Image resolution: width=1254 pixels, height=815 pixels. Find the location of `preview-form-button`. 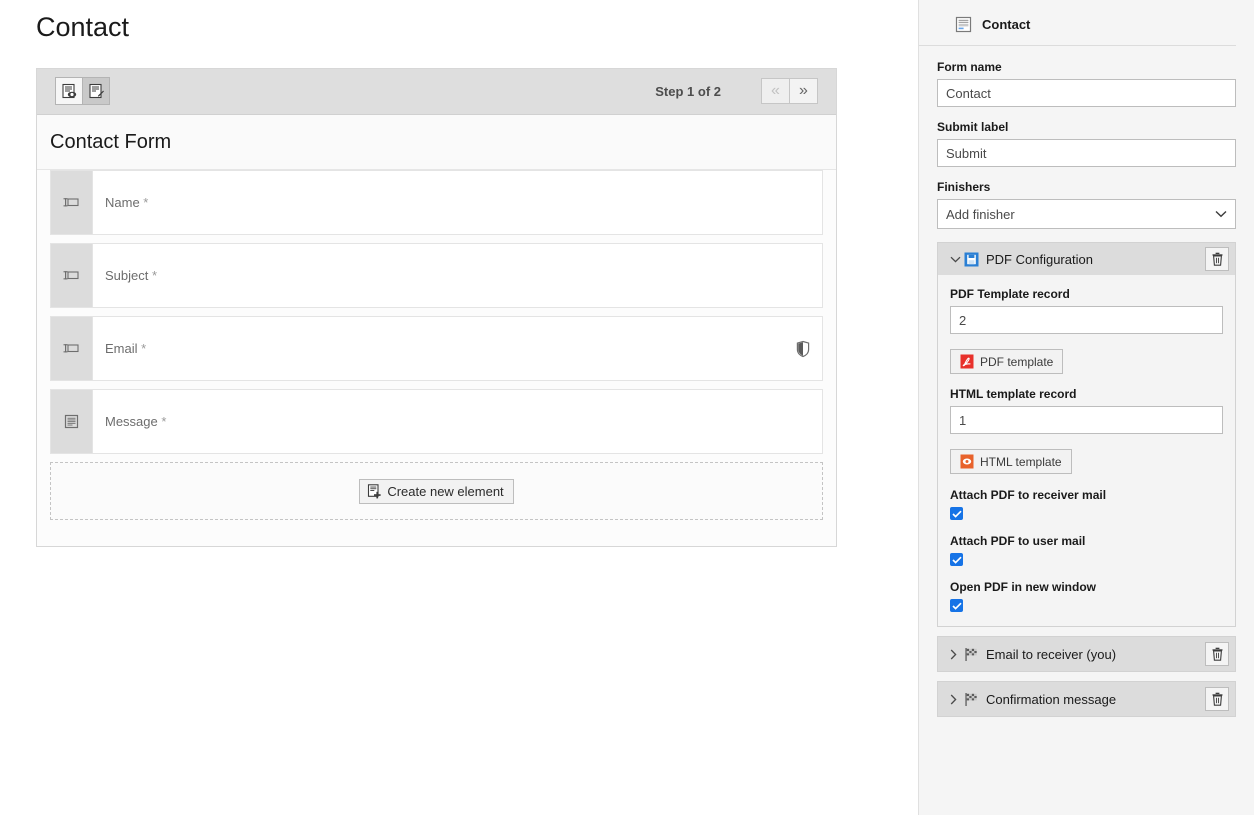

preview-form-button is located at coordinates (69, 91).